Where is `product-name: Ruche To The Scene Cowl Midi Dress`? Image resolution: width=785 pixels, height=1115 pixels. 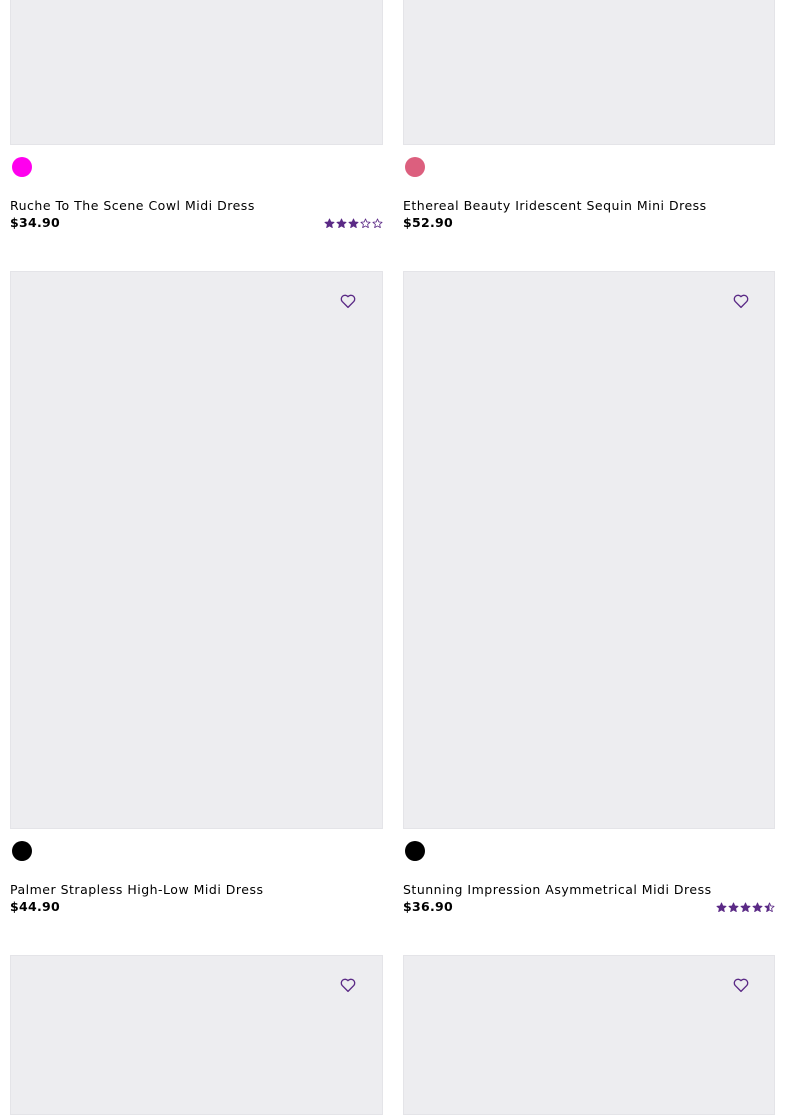
product-name: Ruche To The Scene Cowl Midi Dress is located at coordinates (132, 206).